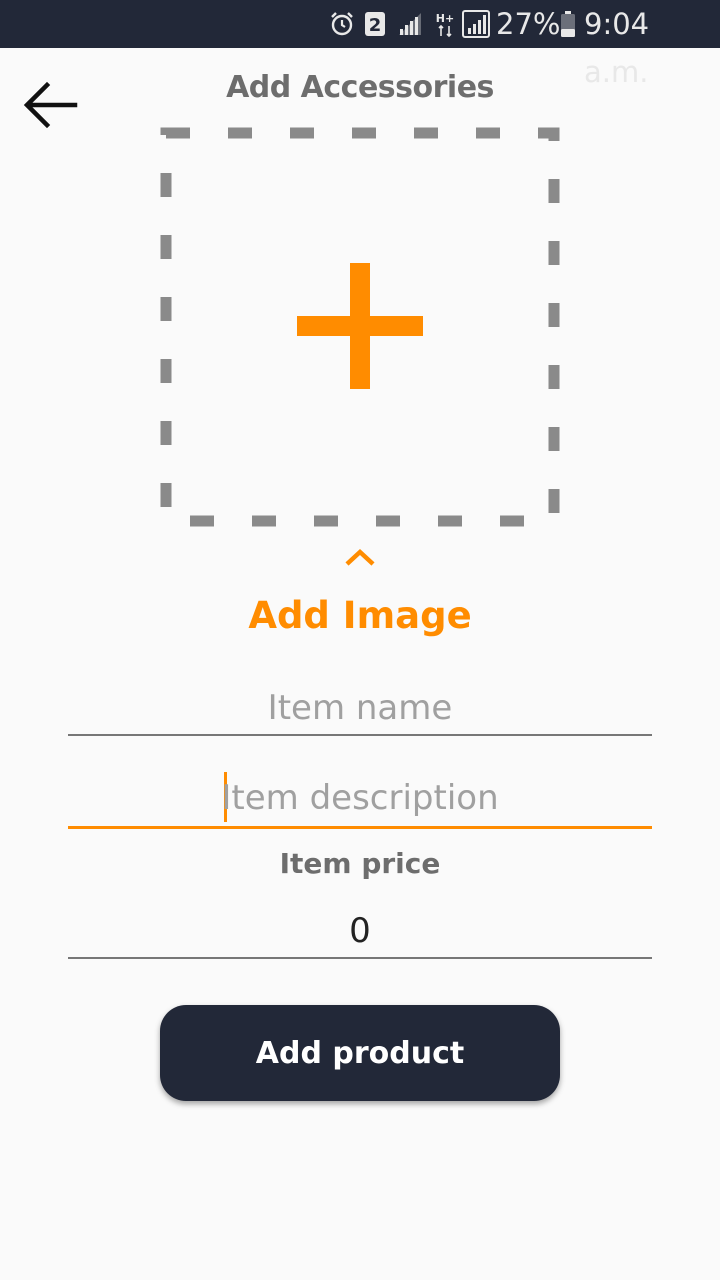  What do you see at coordinates (360, 735) in the screenshot?
I see `item-name-underline` at bounding box center [360, 735].